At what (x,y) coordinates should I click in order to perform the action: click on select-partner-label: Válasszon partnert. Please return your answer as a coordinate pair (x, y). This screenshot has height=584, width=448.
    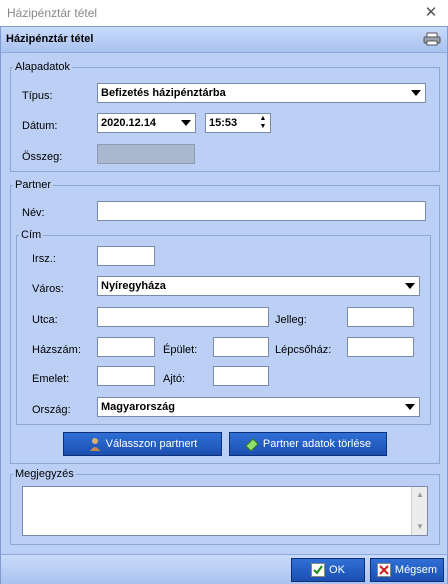
    Looking at the image, I should click on (151, 444).